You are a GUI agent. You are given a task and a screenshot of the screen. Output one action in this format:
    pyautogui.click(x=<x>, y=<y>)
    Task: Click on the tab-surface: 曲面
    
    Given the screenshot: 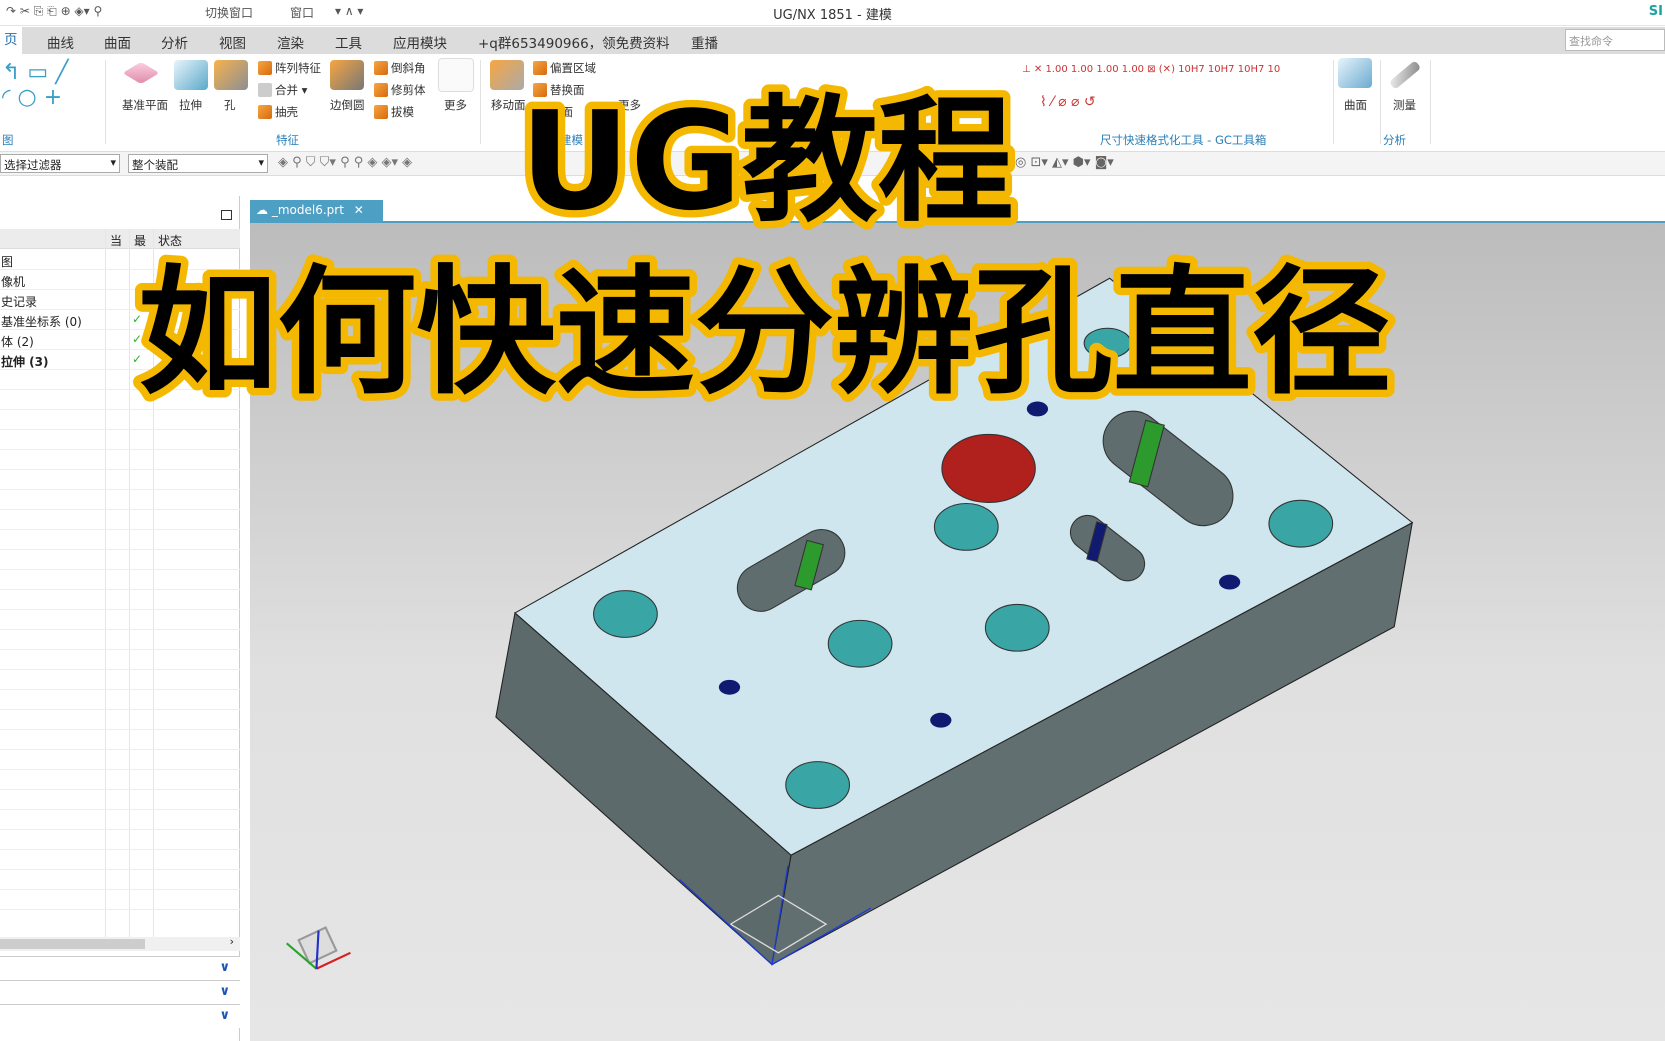 What is the action you would take?
    pyautogui.click(x=117, y=42)
    